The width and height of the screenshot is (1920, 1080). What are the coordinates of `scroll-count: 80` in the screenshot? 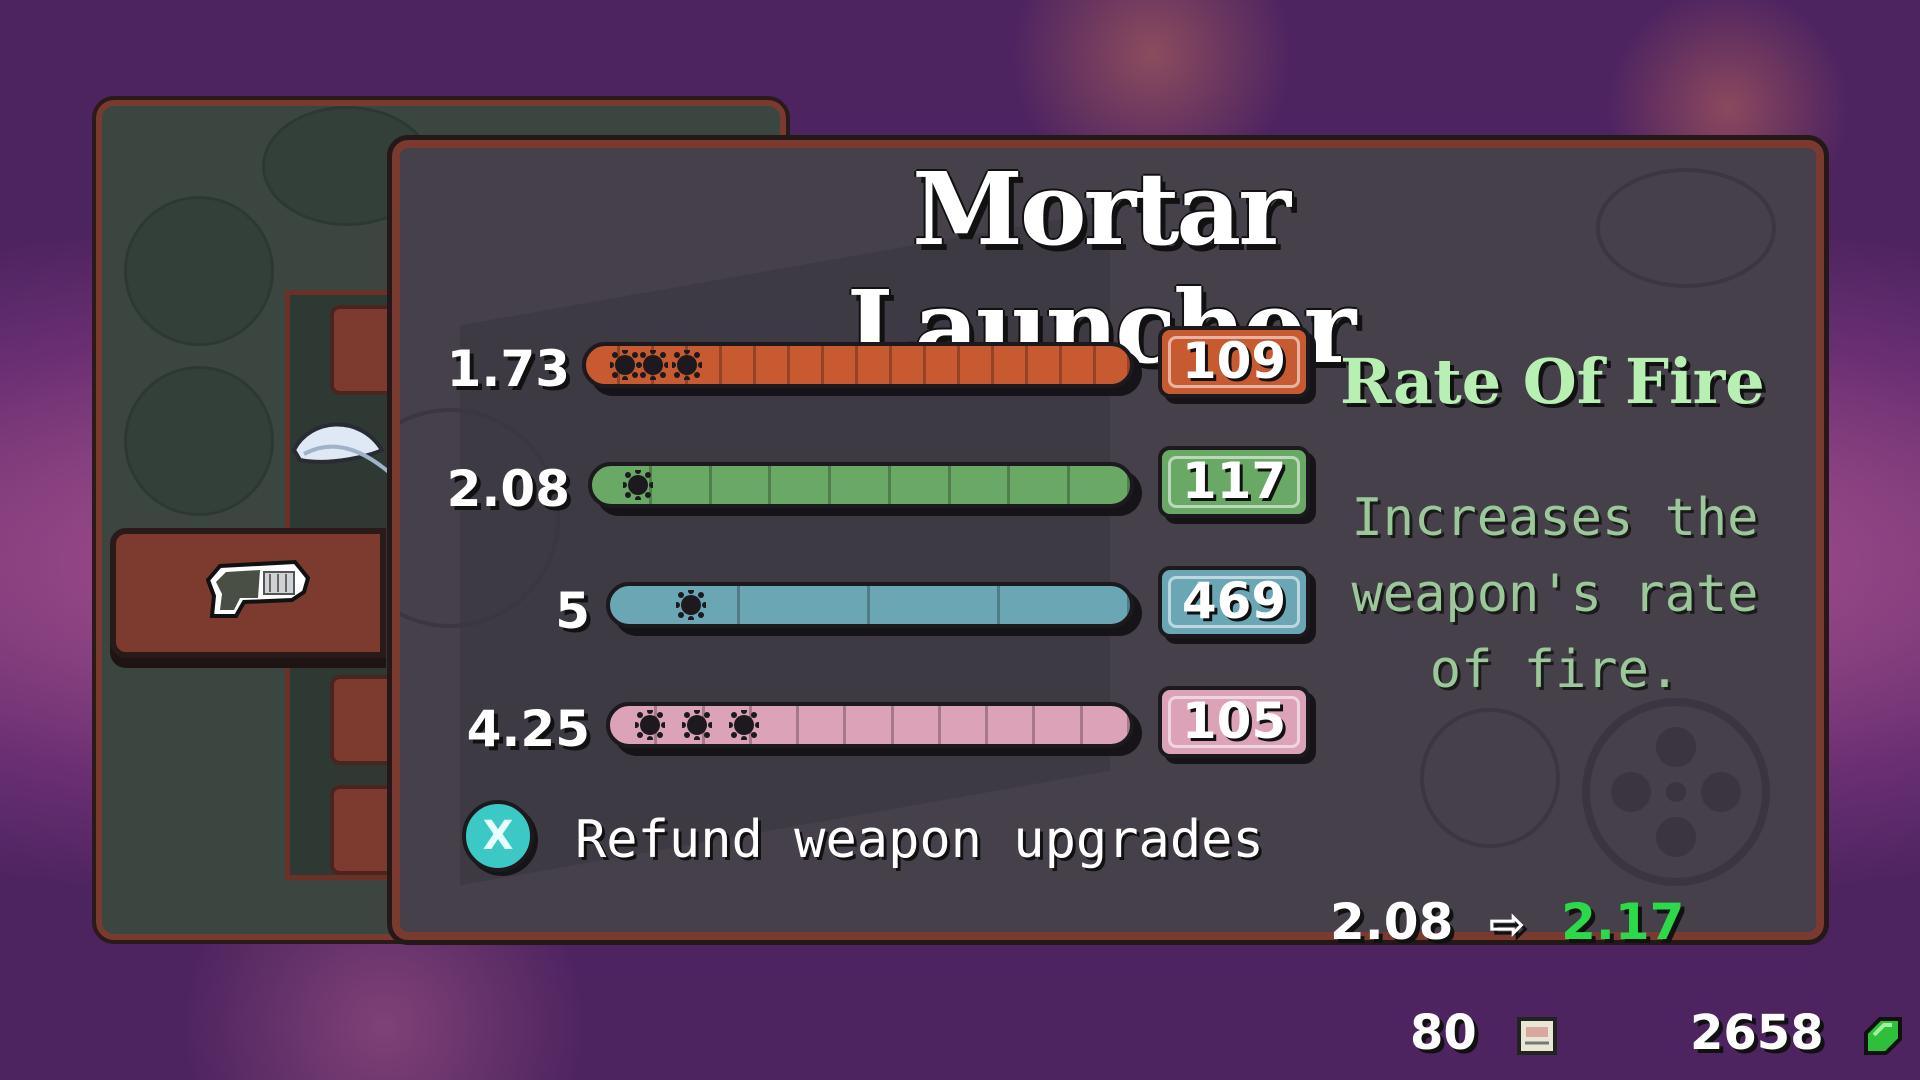 It's located at (1443, 1033).